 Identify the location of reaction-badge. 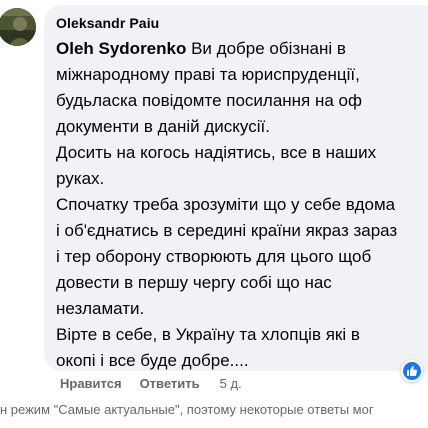
(412, 371).